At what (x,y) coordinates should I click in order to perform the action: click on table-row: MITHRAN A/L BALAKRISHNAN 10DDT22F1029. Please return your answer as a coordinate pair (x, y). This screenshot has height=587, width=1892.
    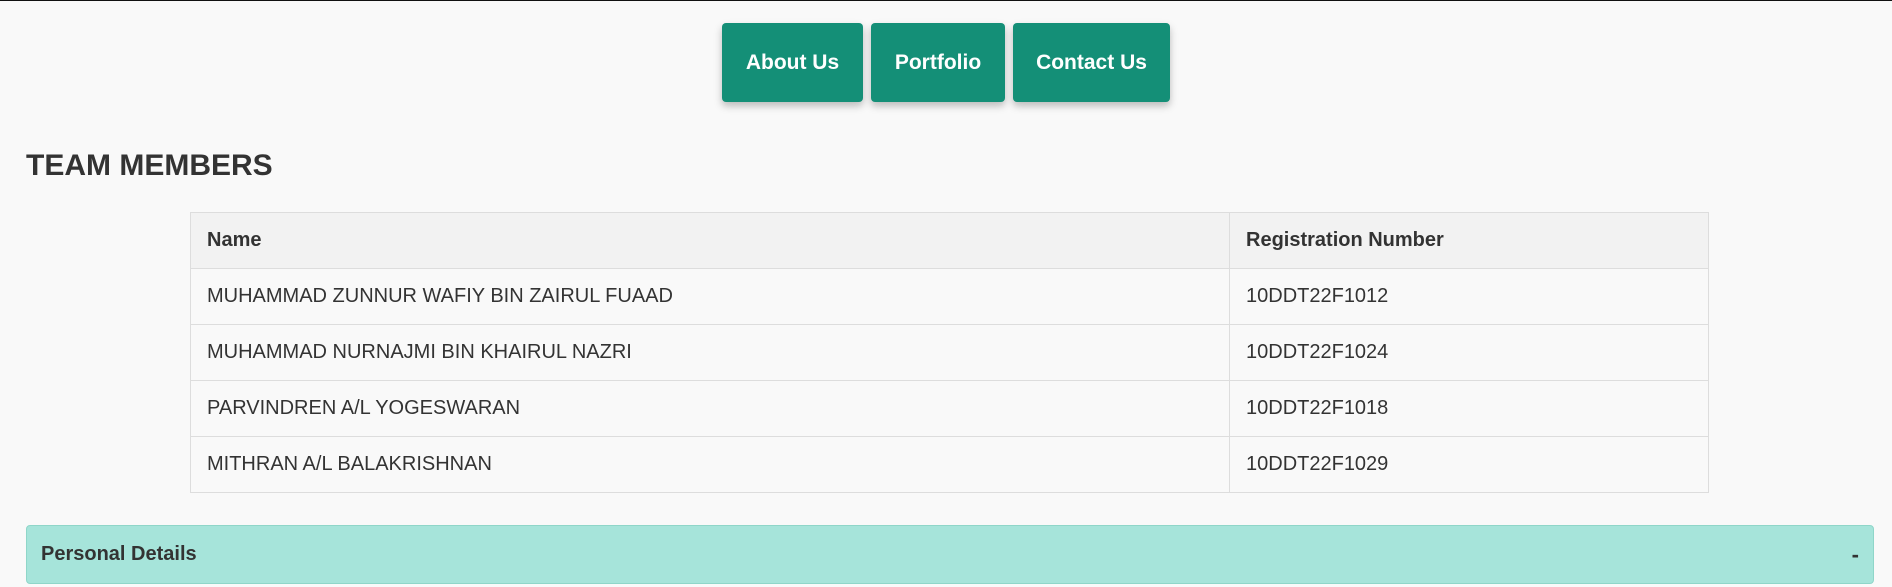
    Looking at the image, I should click on (949, 464).